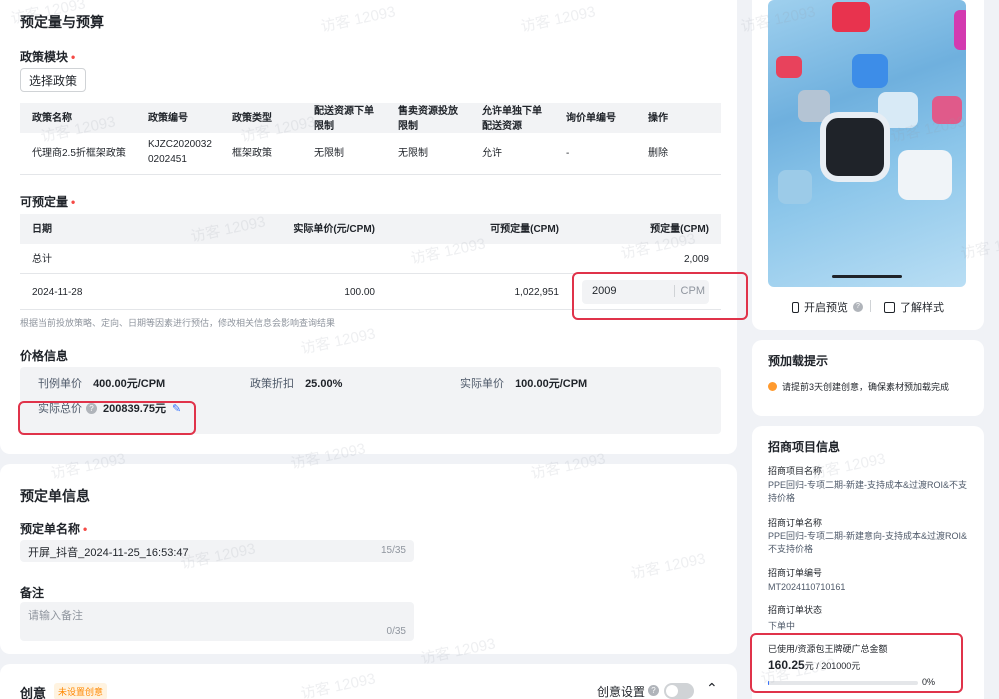  I want to click on policy-type: 框架政策, so click(252, 153).